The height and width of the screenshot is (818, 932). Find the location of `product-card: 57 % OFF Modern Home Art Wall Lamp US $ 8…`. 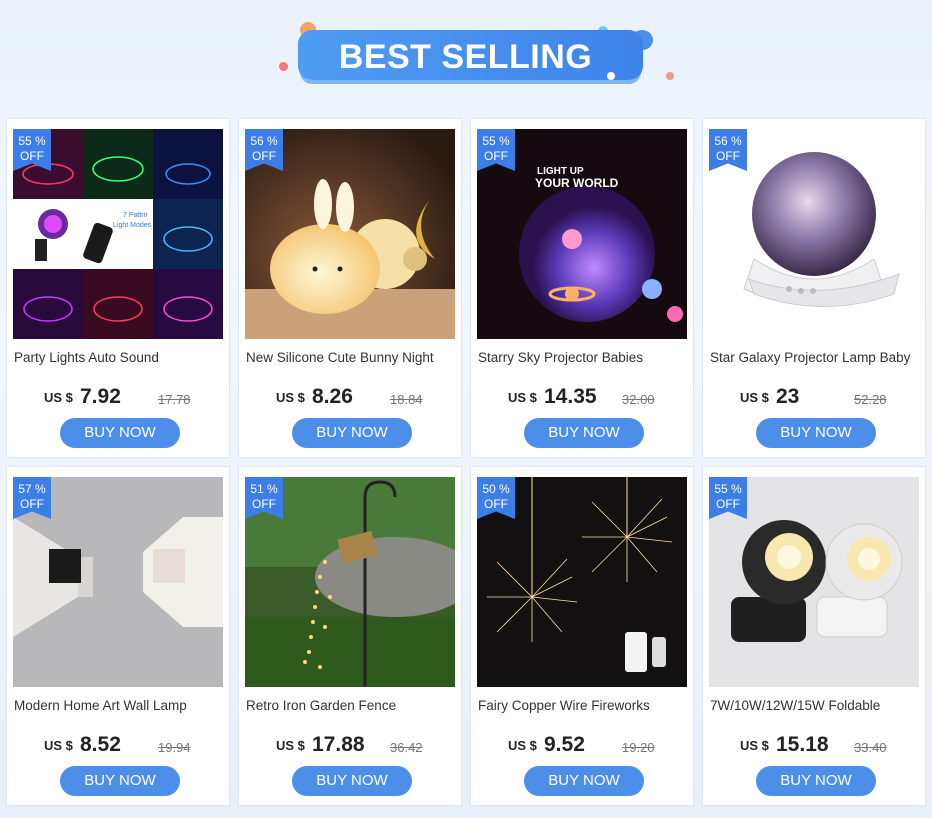

product-card: 57 % OFF Modern Home Art Wall Lamp US $ 8… is located at coordinates (118, 636).